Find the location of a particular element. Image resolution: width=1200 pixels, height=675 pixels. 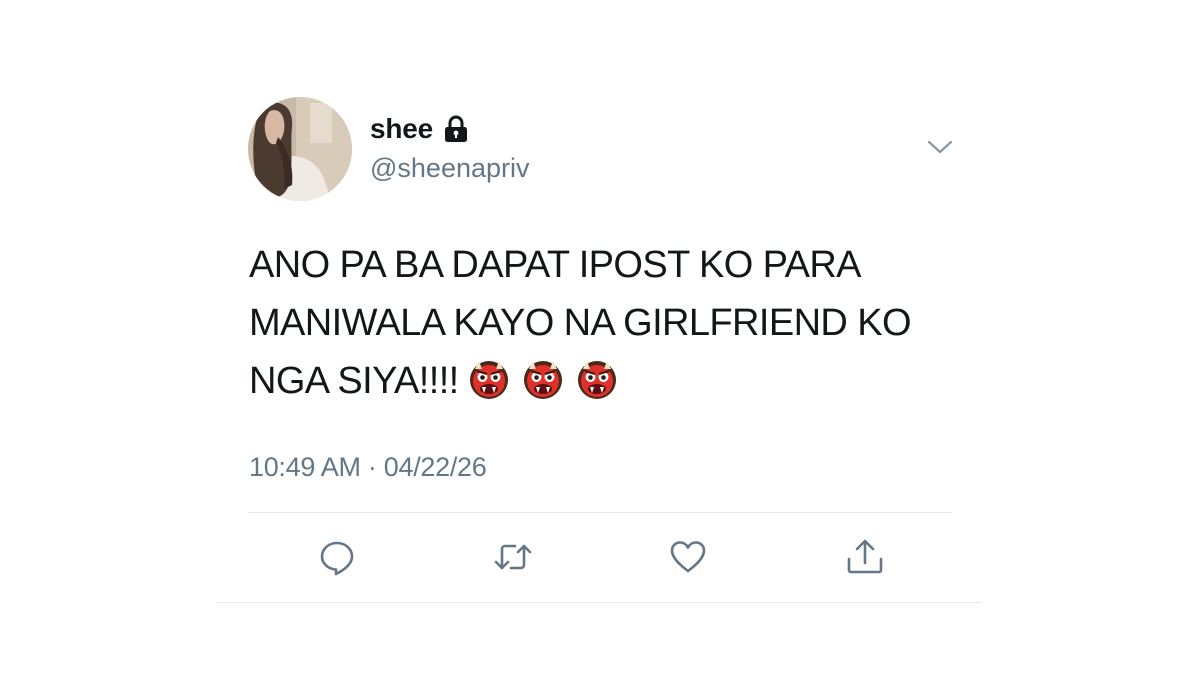

reply-icon is located at coordinates (337, 557).